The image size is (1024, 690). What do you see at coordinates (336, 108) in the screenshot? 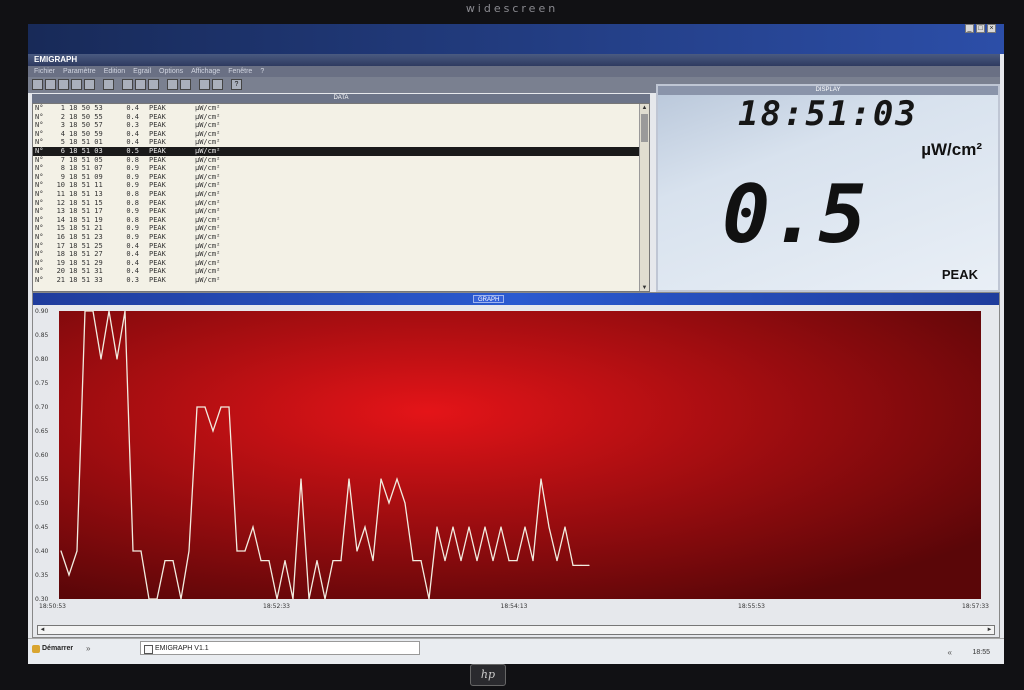
I see `data-row: N° 1 18 50 53 0.4 PEAK µW/cm²` at bounding box center [336, 108].